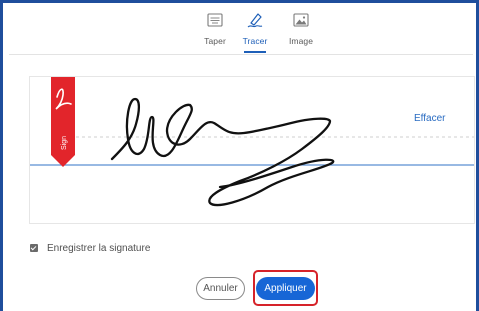  I want to click on save-signature-label: Enregistrer la signature, so click(99, 248).